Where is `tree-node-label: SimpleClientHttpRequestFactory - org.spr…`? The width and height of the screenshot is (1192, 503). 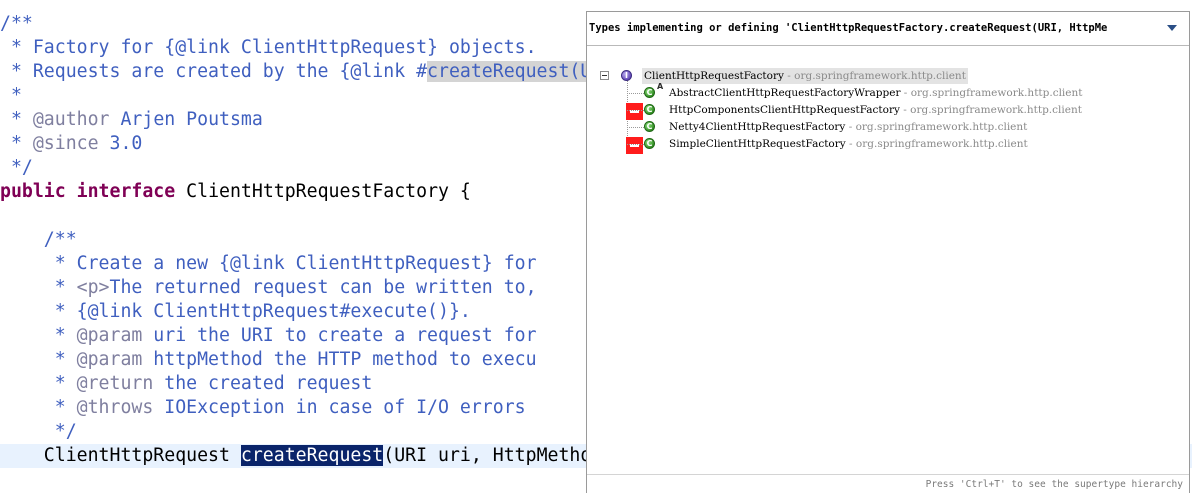
tree-node-label: SimpleClientHttpRequestFactory - org.spr… is located at coordinates (848, 144).